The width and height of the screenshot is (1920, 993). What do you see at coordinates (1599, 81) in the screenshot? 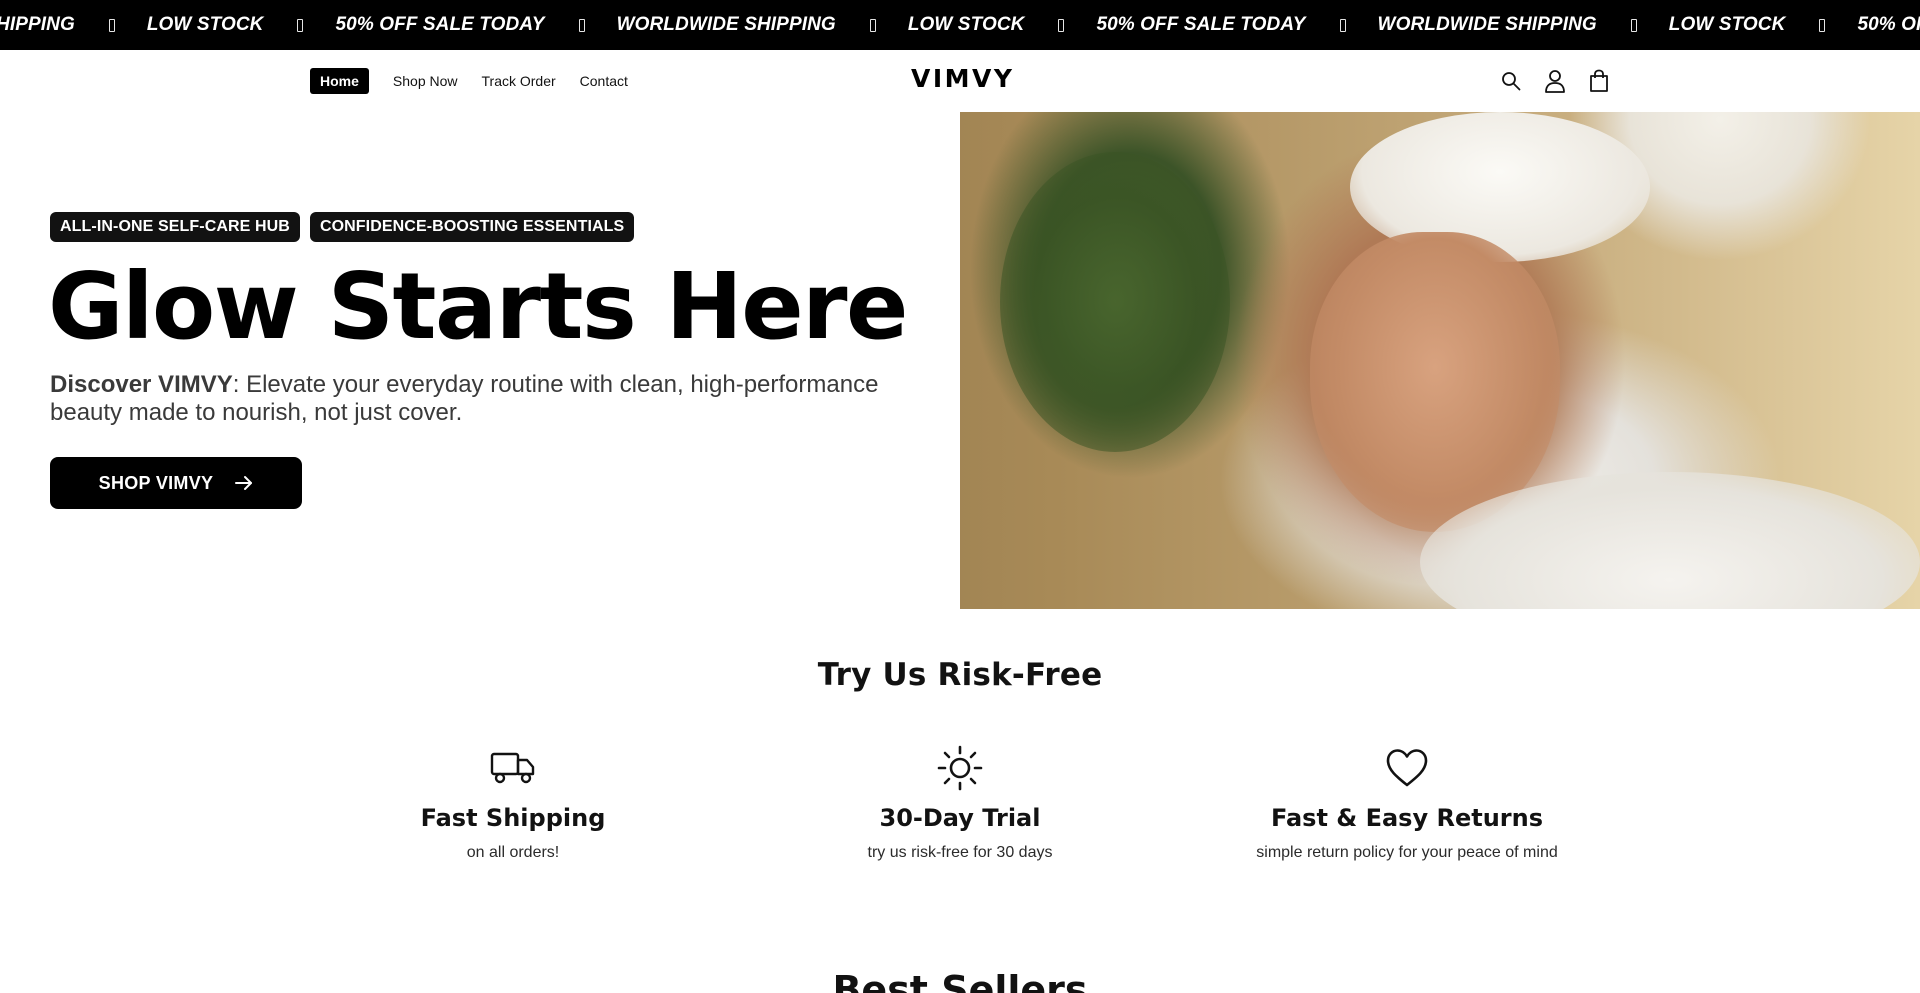
I see `cart-icon` at bounding box center [1599, 81].